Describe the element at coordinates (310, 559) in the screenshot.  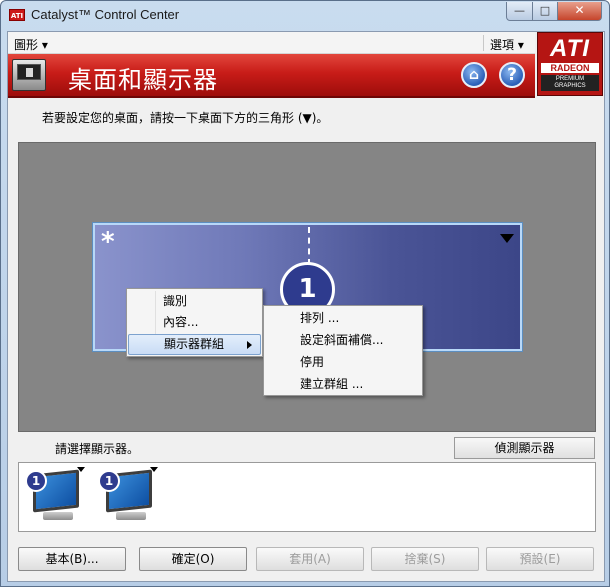
I see `apply-button: 套用(A)` at that location.